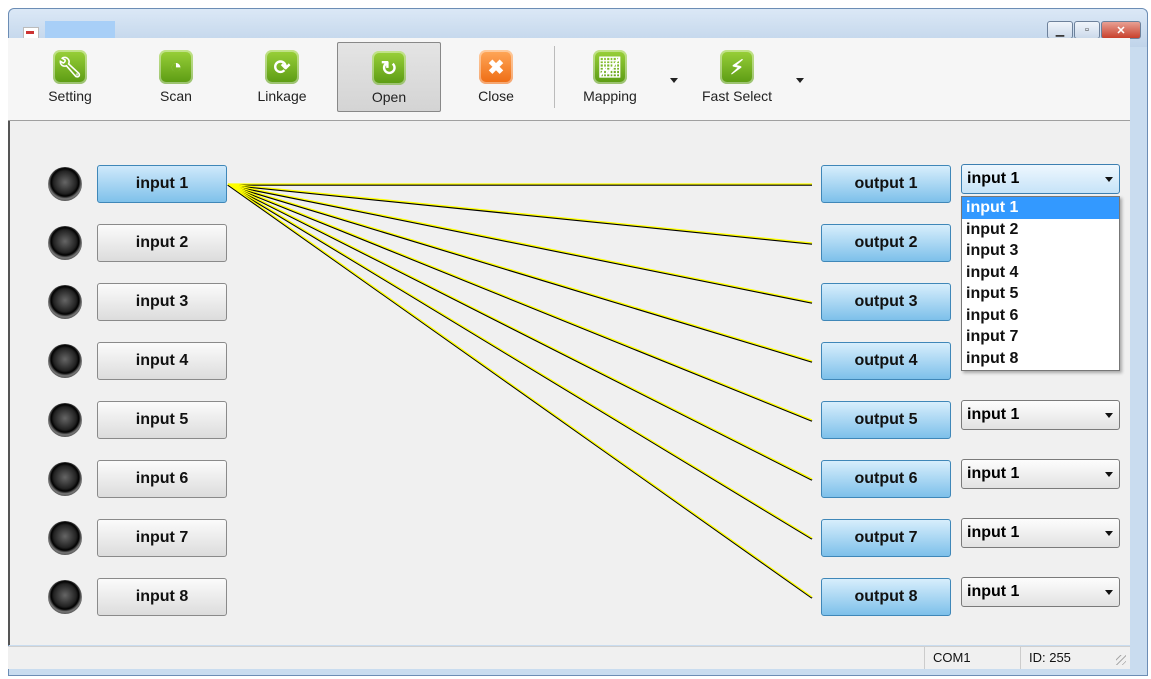 This screenshot has height=679, width=1151. Describe the element at coordinates (1040, 208) in the screenshot. I see `dropdown-option: input 1` at that location.